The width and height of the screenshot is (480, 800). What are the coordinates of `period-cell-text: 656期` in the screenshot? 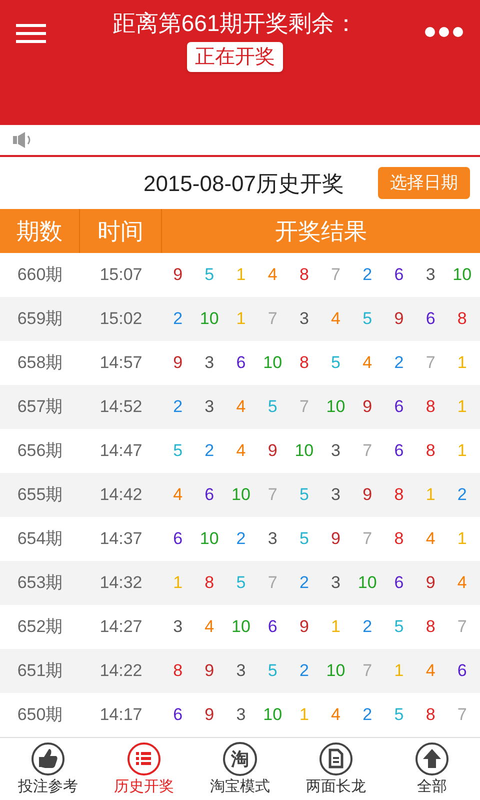 It's located at (40, 451).